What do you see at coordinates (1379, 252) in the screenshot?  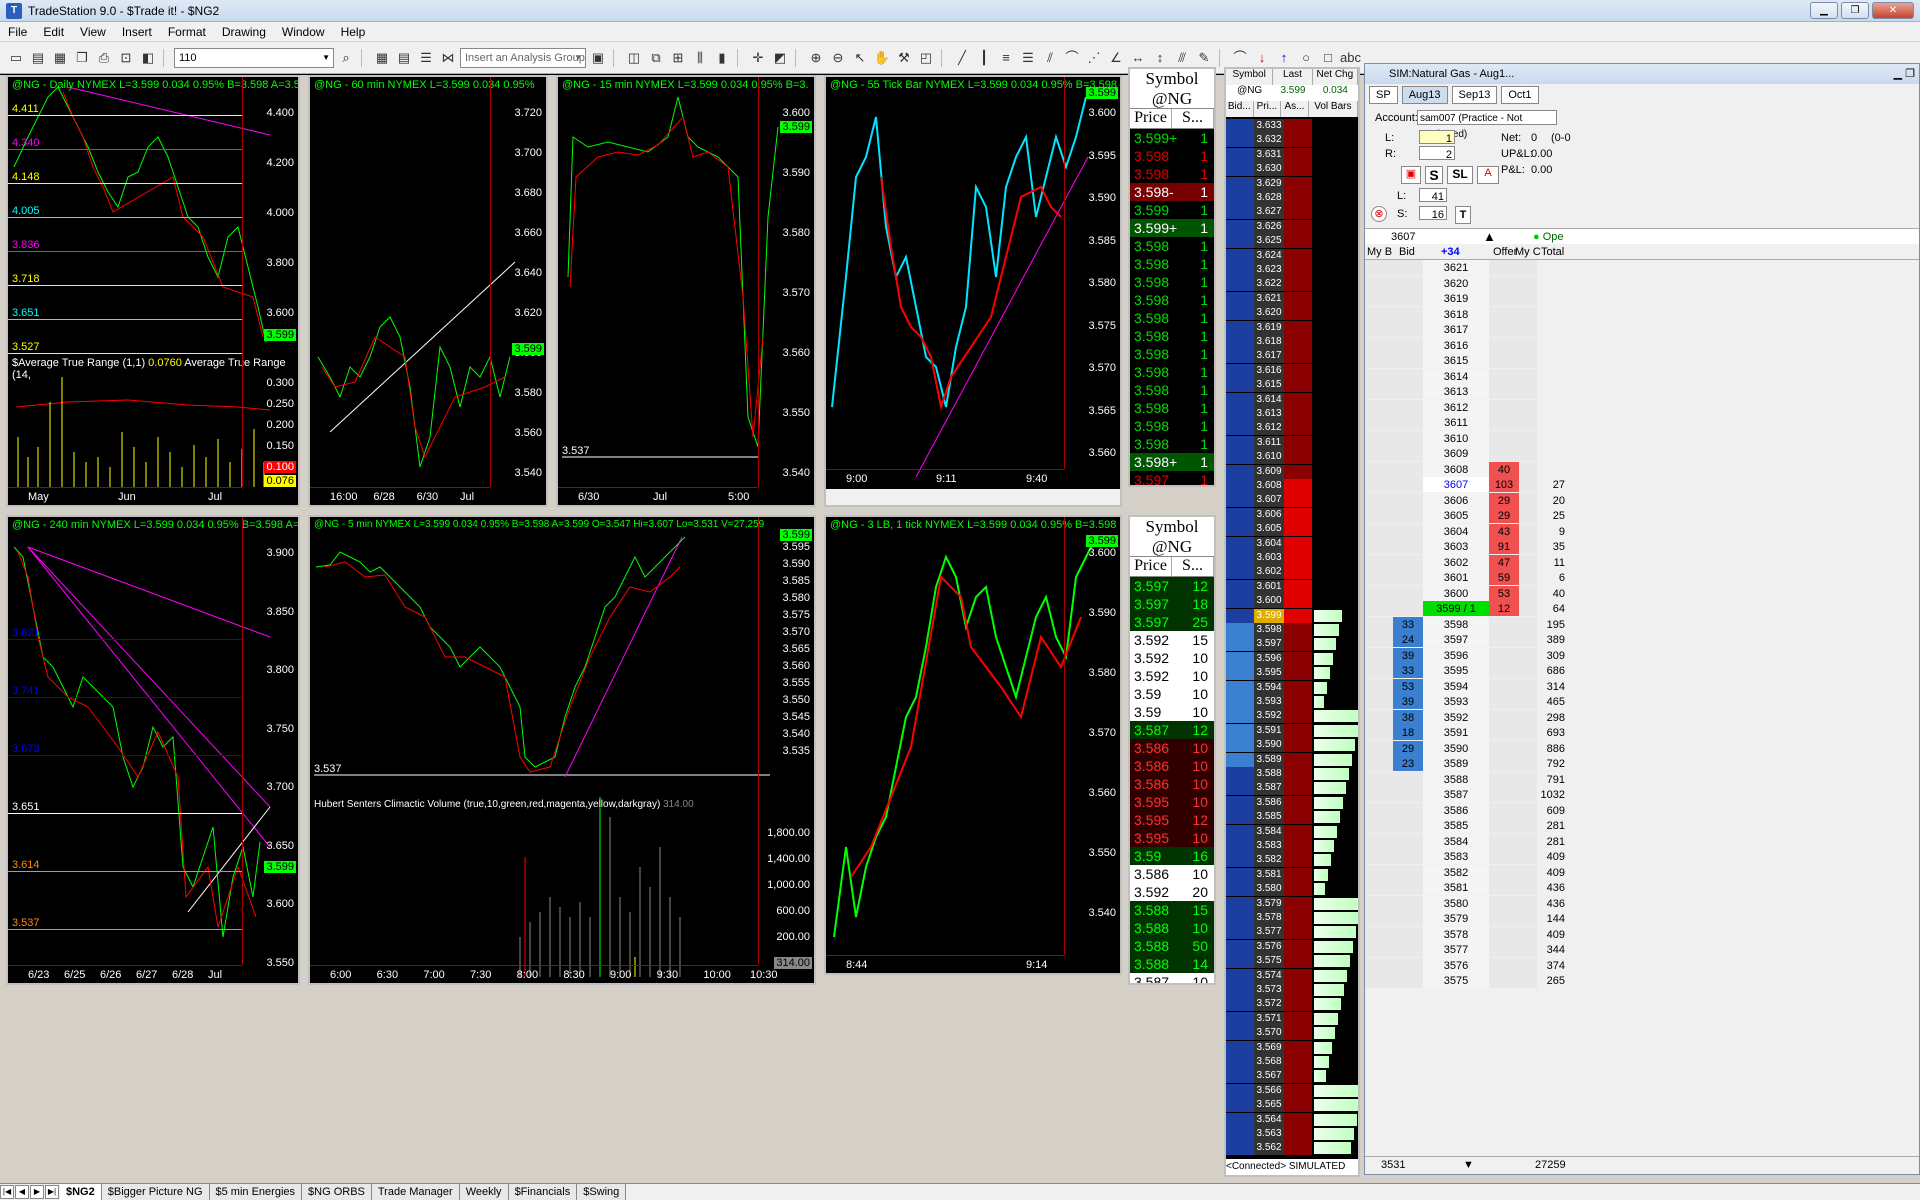 I see `ladder-col-0: My B` at bounding box center [1379, 252].